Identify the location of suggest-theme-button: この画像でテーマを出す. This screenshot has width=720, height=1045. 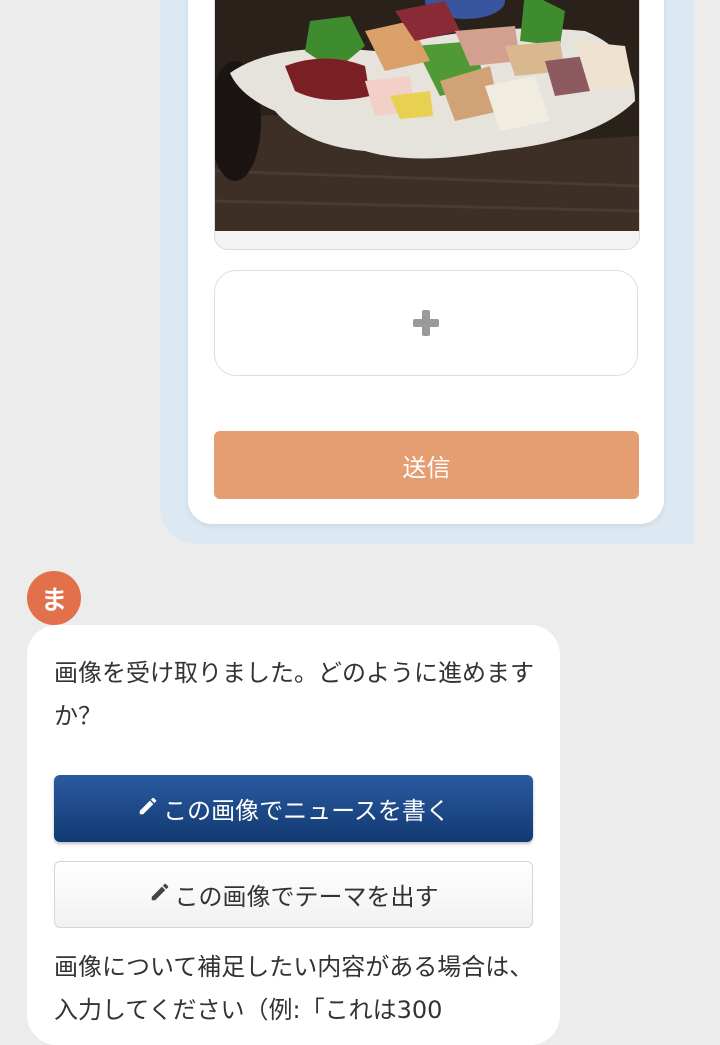
(293, 894).